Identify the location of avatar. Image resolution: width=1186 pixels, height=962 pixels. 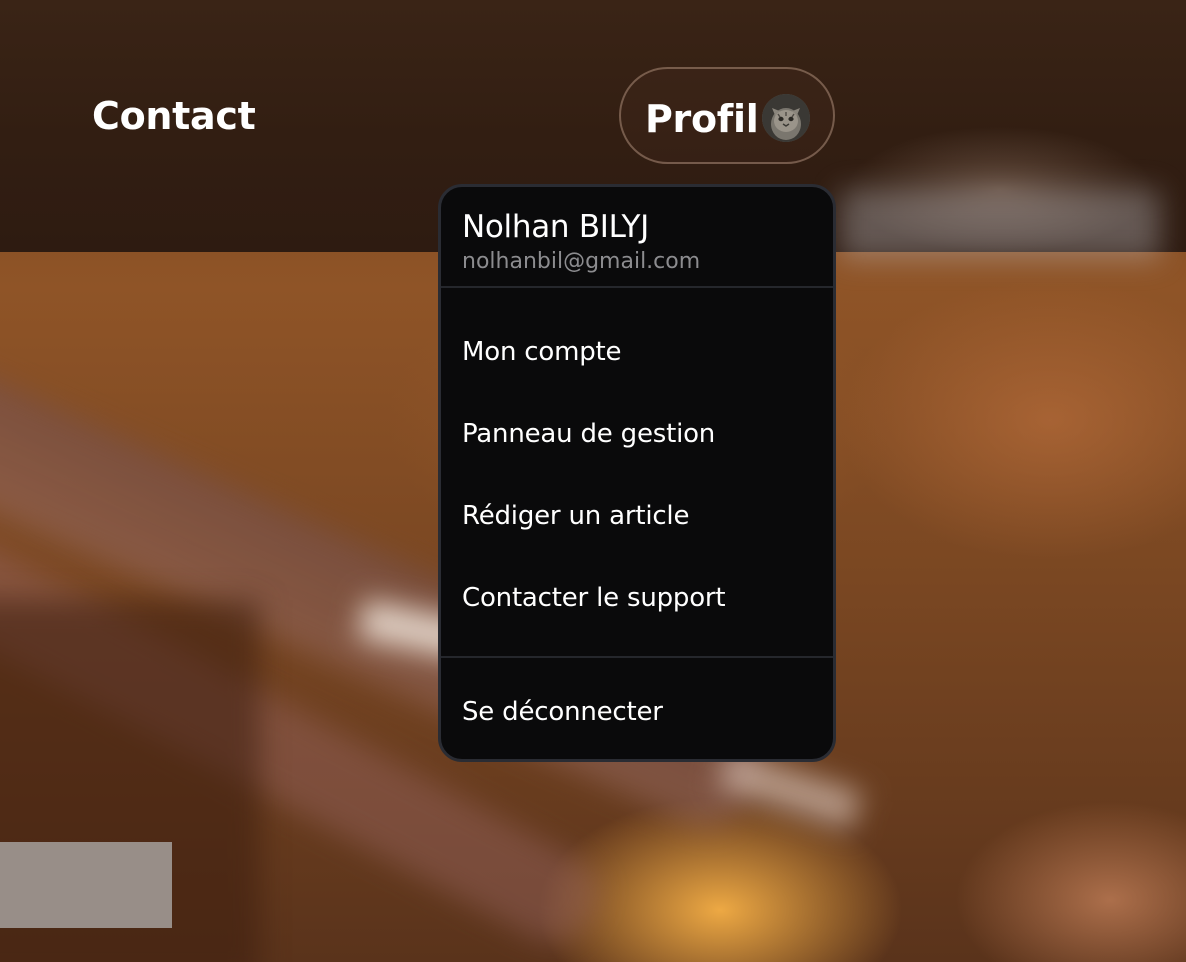
(786, 118).